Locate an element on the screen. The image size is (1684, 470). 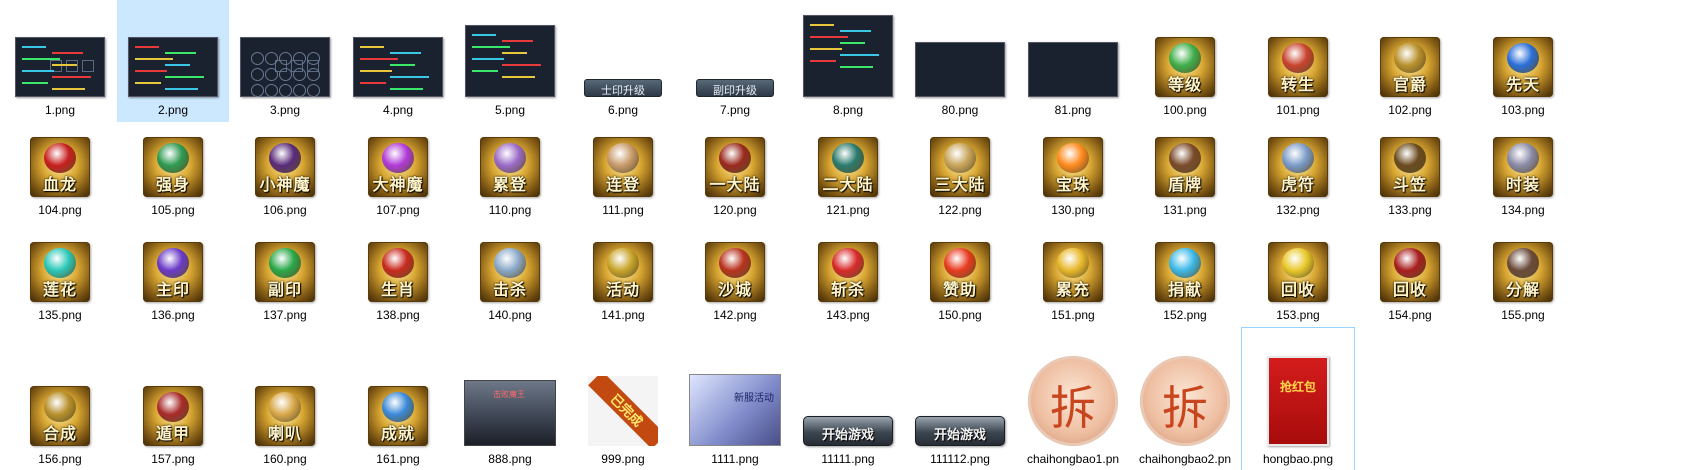
file-item: 连登 111.png is located at coordinates (623, 173).